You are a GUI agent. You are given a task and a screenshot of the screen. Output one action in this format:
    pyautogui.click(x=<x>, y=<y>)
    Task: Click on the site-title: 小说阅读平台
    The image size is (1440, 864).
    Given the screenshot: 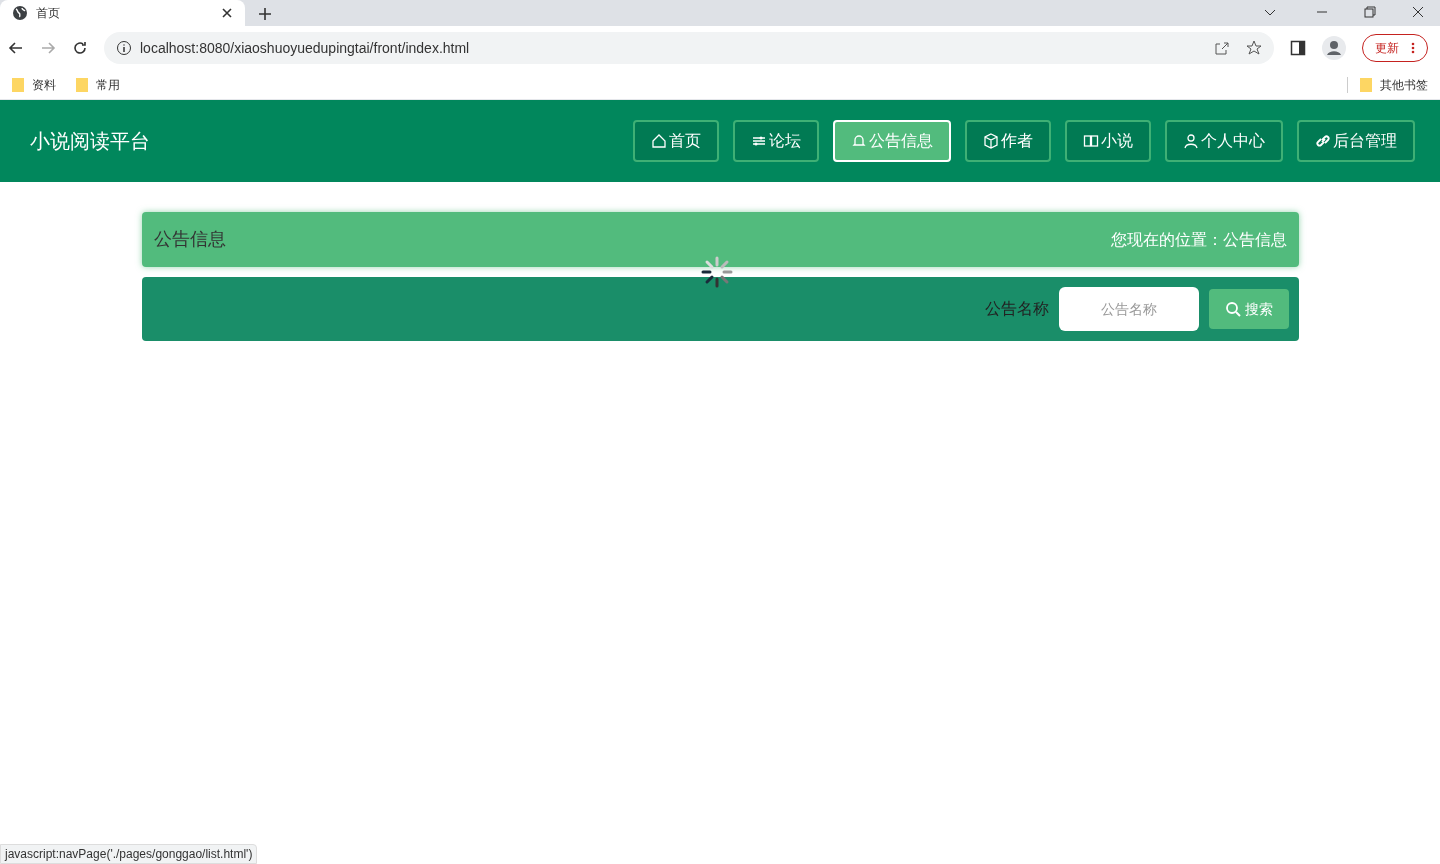 What is the action you would take?
    pyautogui.click(x=331, y=141)
    